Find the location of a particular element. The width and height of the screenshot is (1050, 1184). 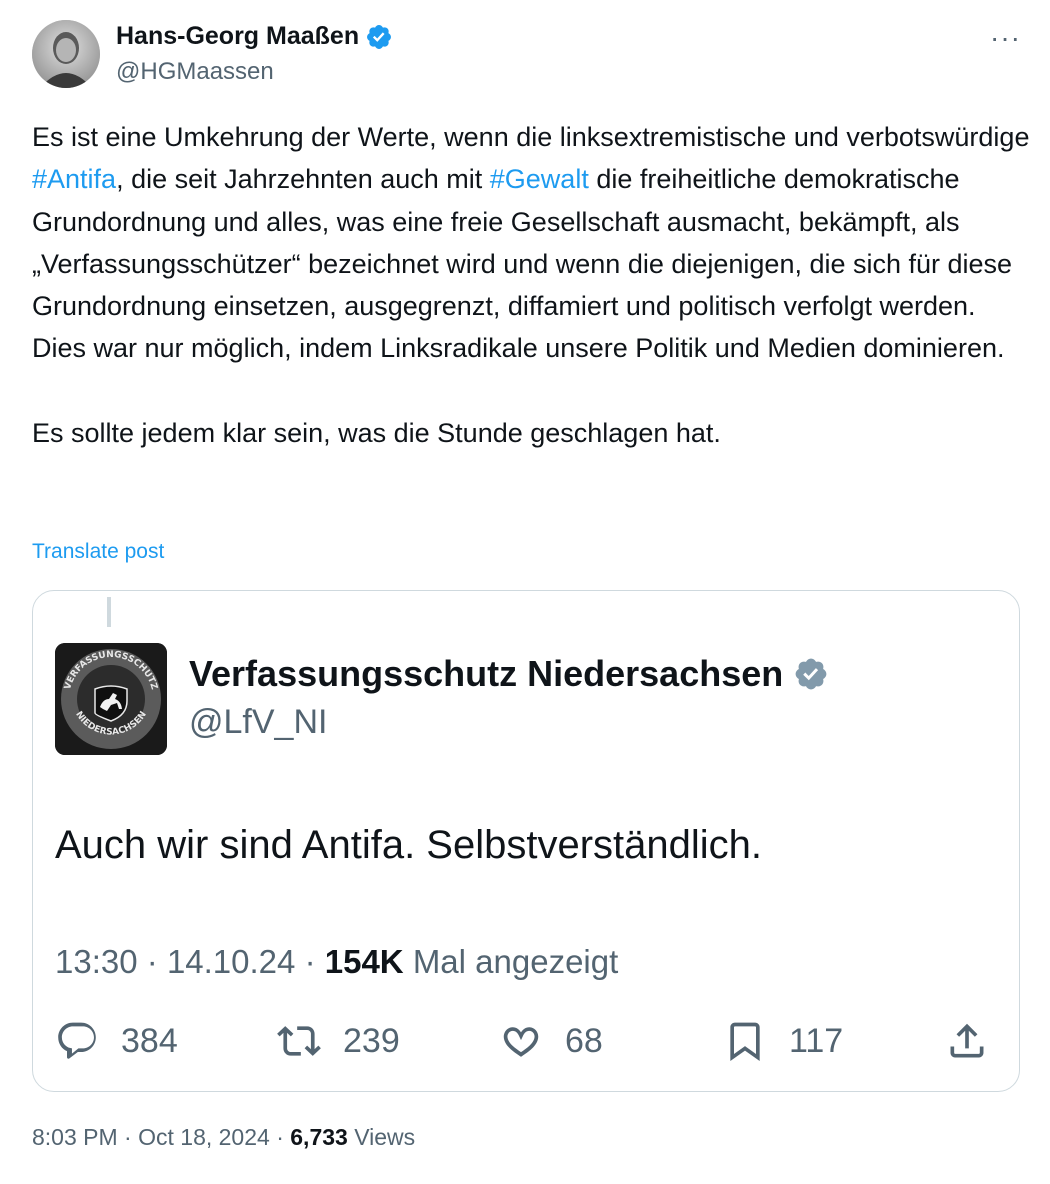

repost-count: 239 is located at coordinates (371, 1040).